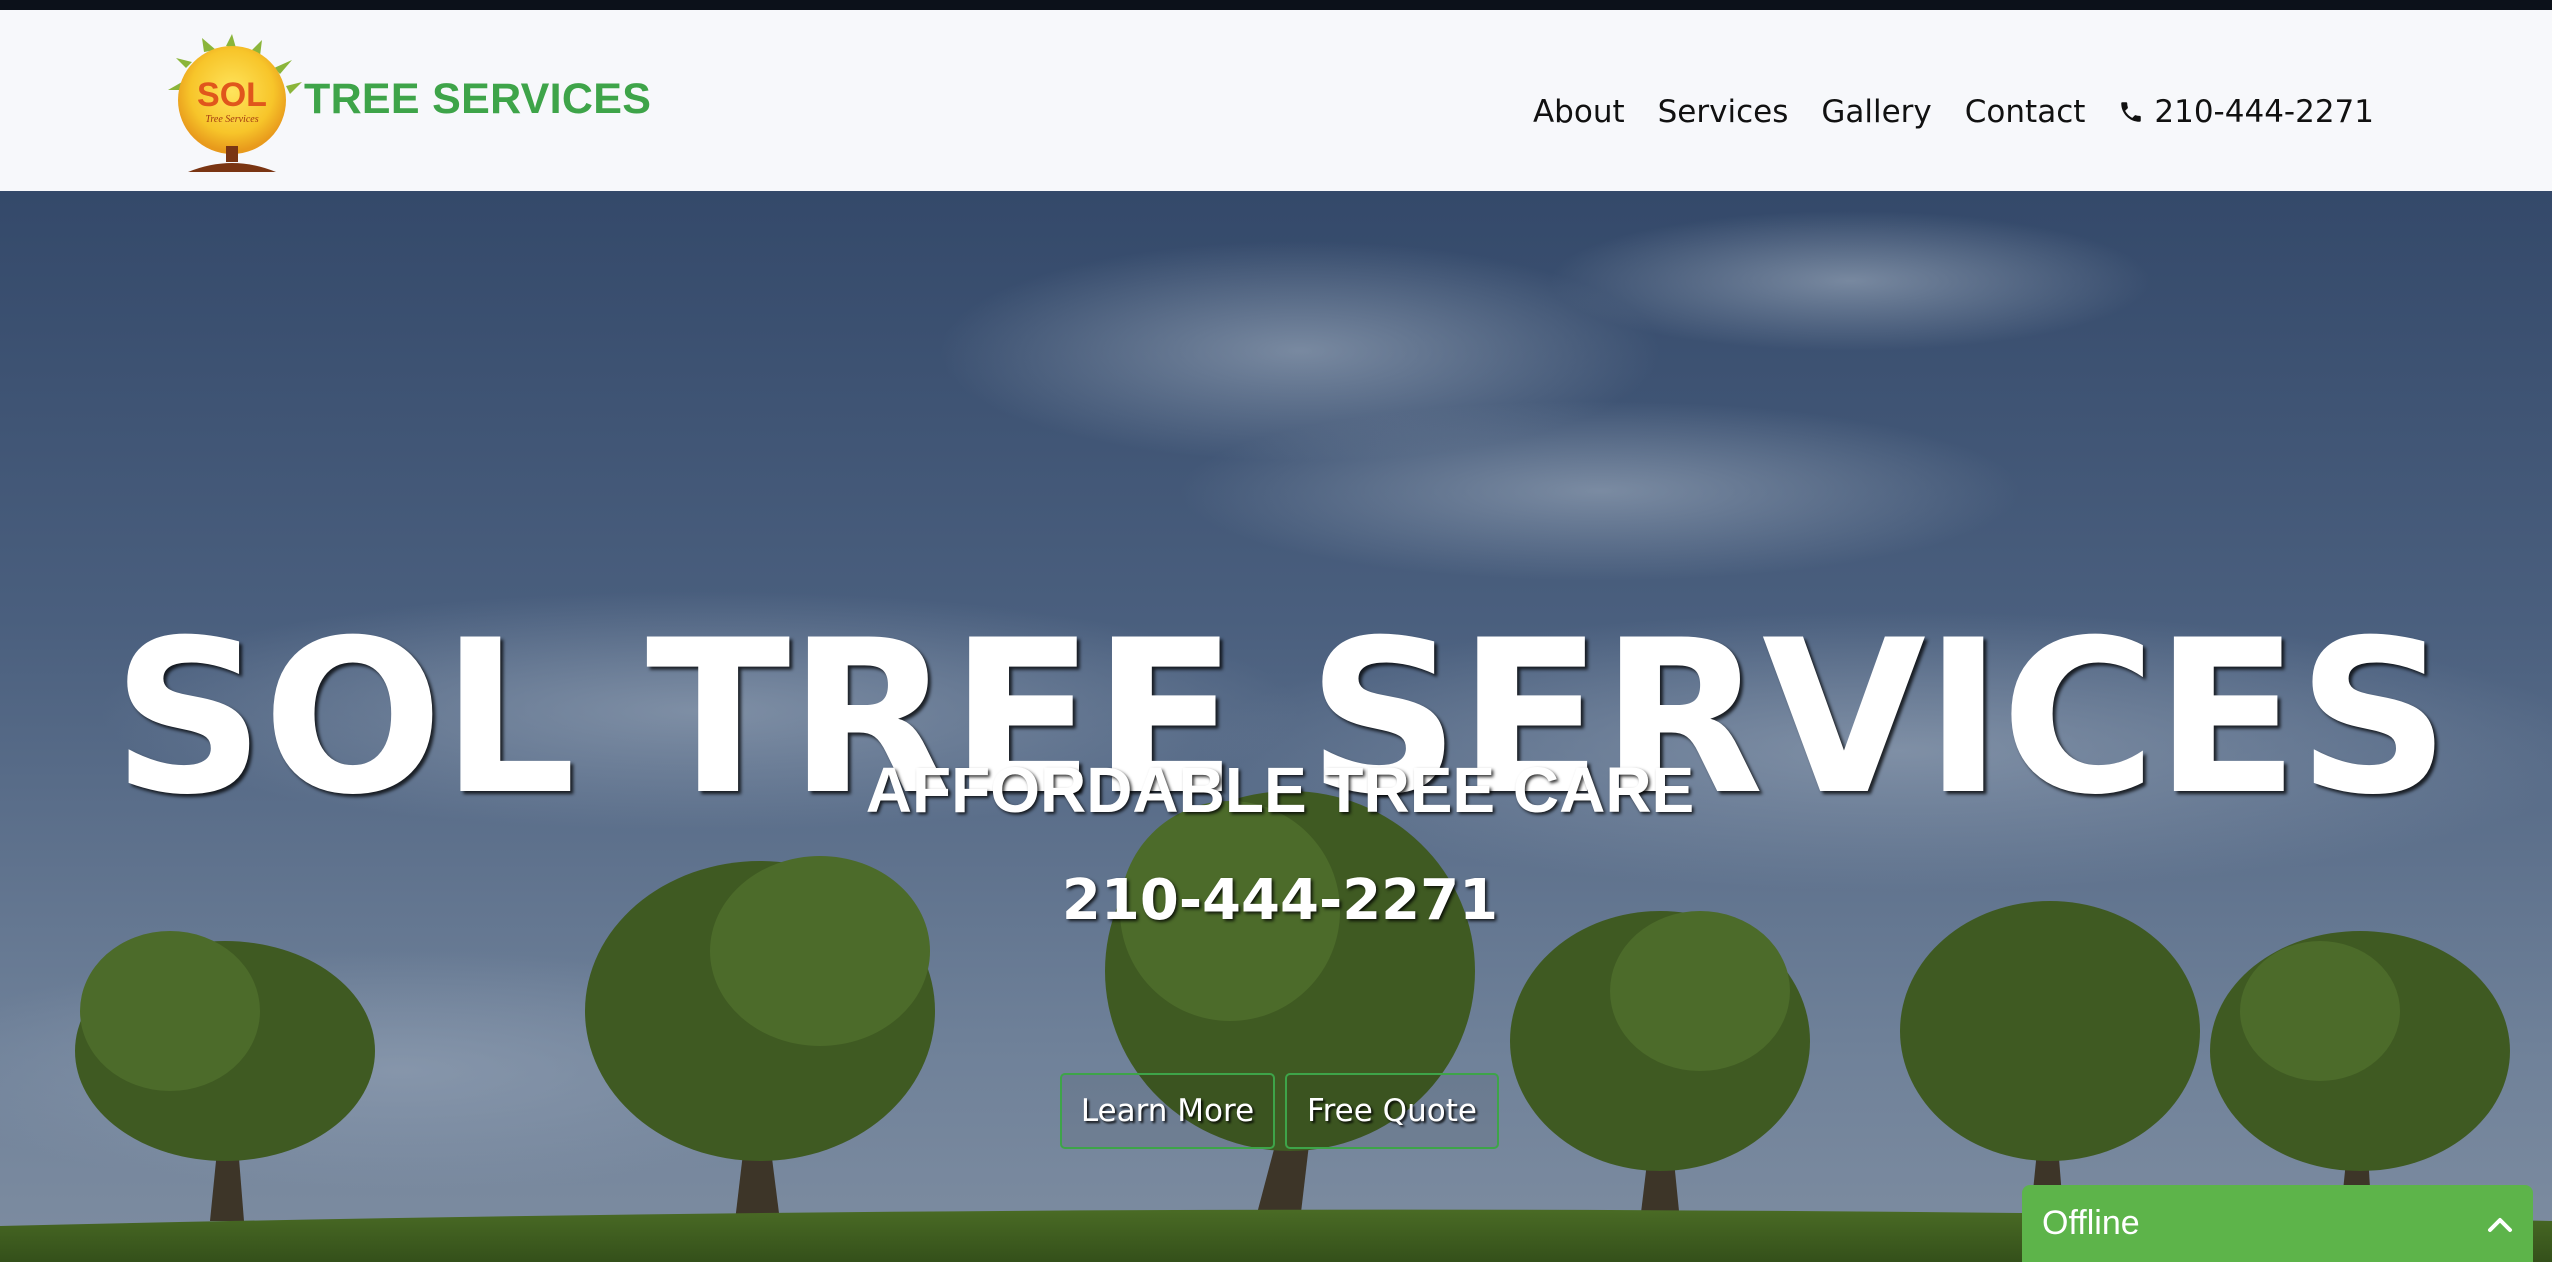  What do you see at coordinates (2025, 112) in the screenshot?
I see `nav-contact: Contact` at bounding box center [2025, 112].